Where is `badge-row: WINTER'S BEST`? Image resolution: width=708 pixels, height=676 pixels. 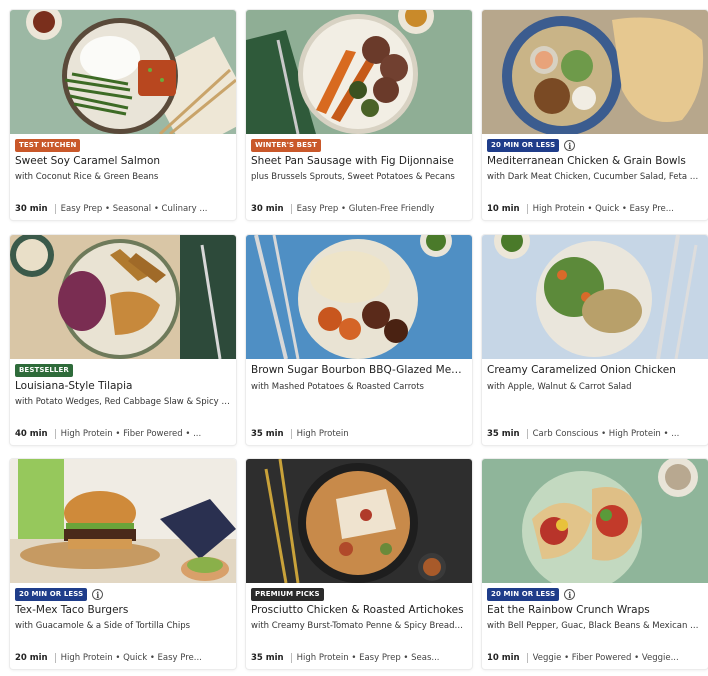 badge-row: WINTER'S BEST is located at coordinates (286, 145).